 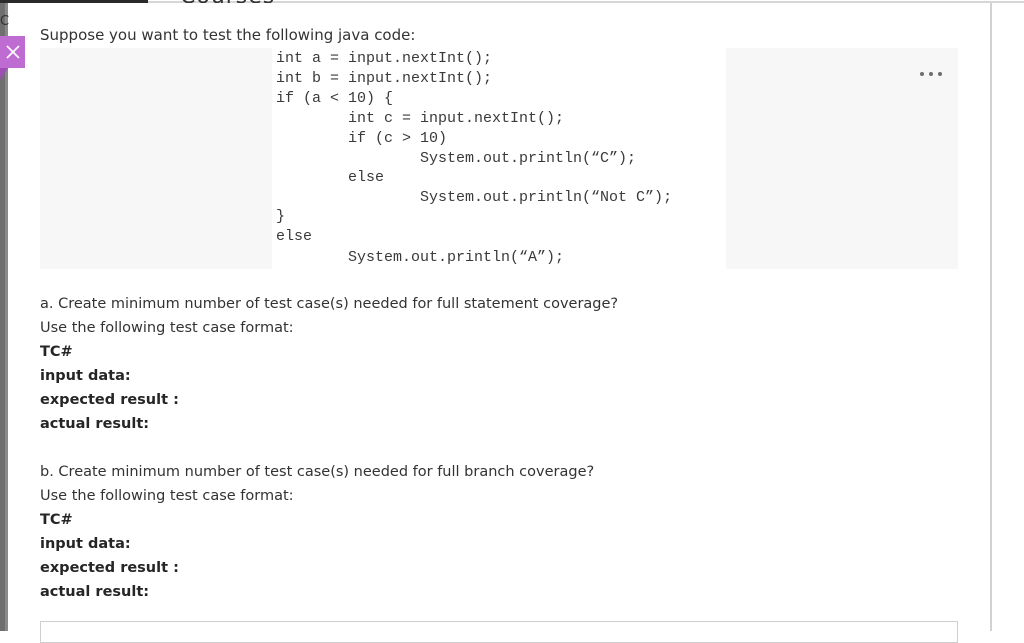 What do you see at coordinates (156, 158) in the screenshot?
I see `code-image-padding-left` at bounding box center [156, 158].